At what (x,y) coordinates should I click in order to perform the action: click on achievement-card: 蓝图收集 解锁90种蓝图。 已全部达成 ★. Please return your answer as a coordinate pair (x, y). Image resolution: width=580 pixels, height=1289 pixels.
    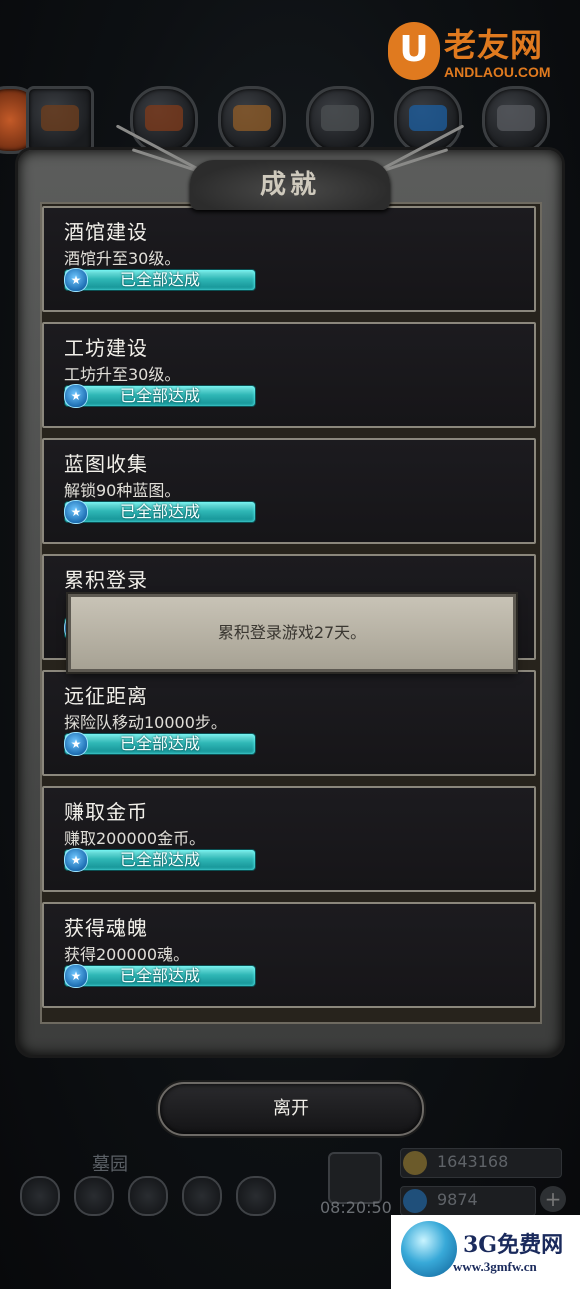
    Looking at the image, I should click on (289, 491).